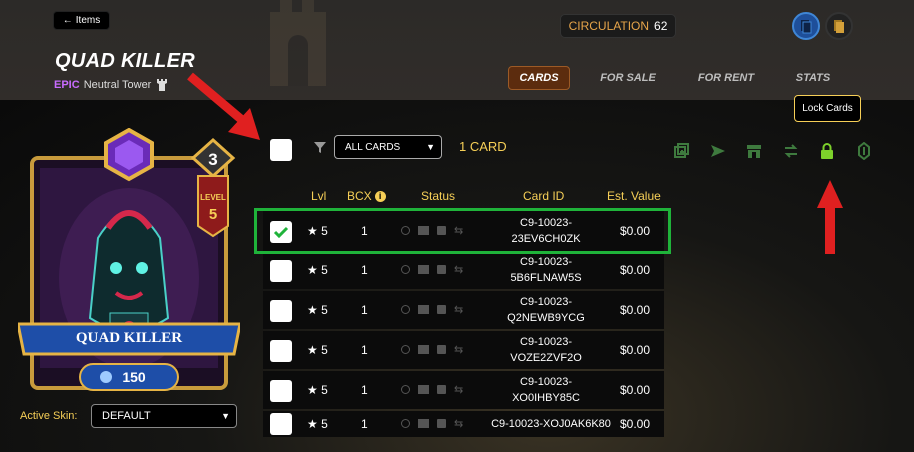 The image size is (914, 452). I want to click on row-card-id: C9-10023-XOJ0AK6K80, so click(551, 424).